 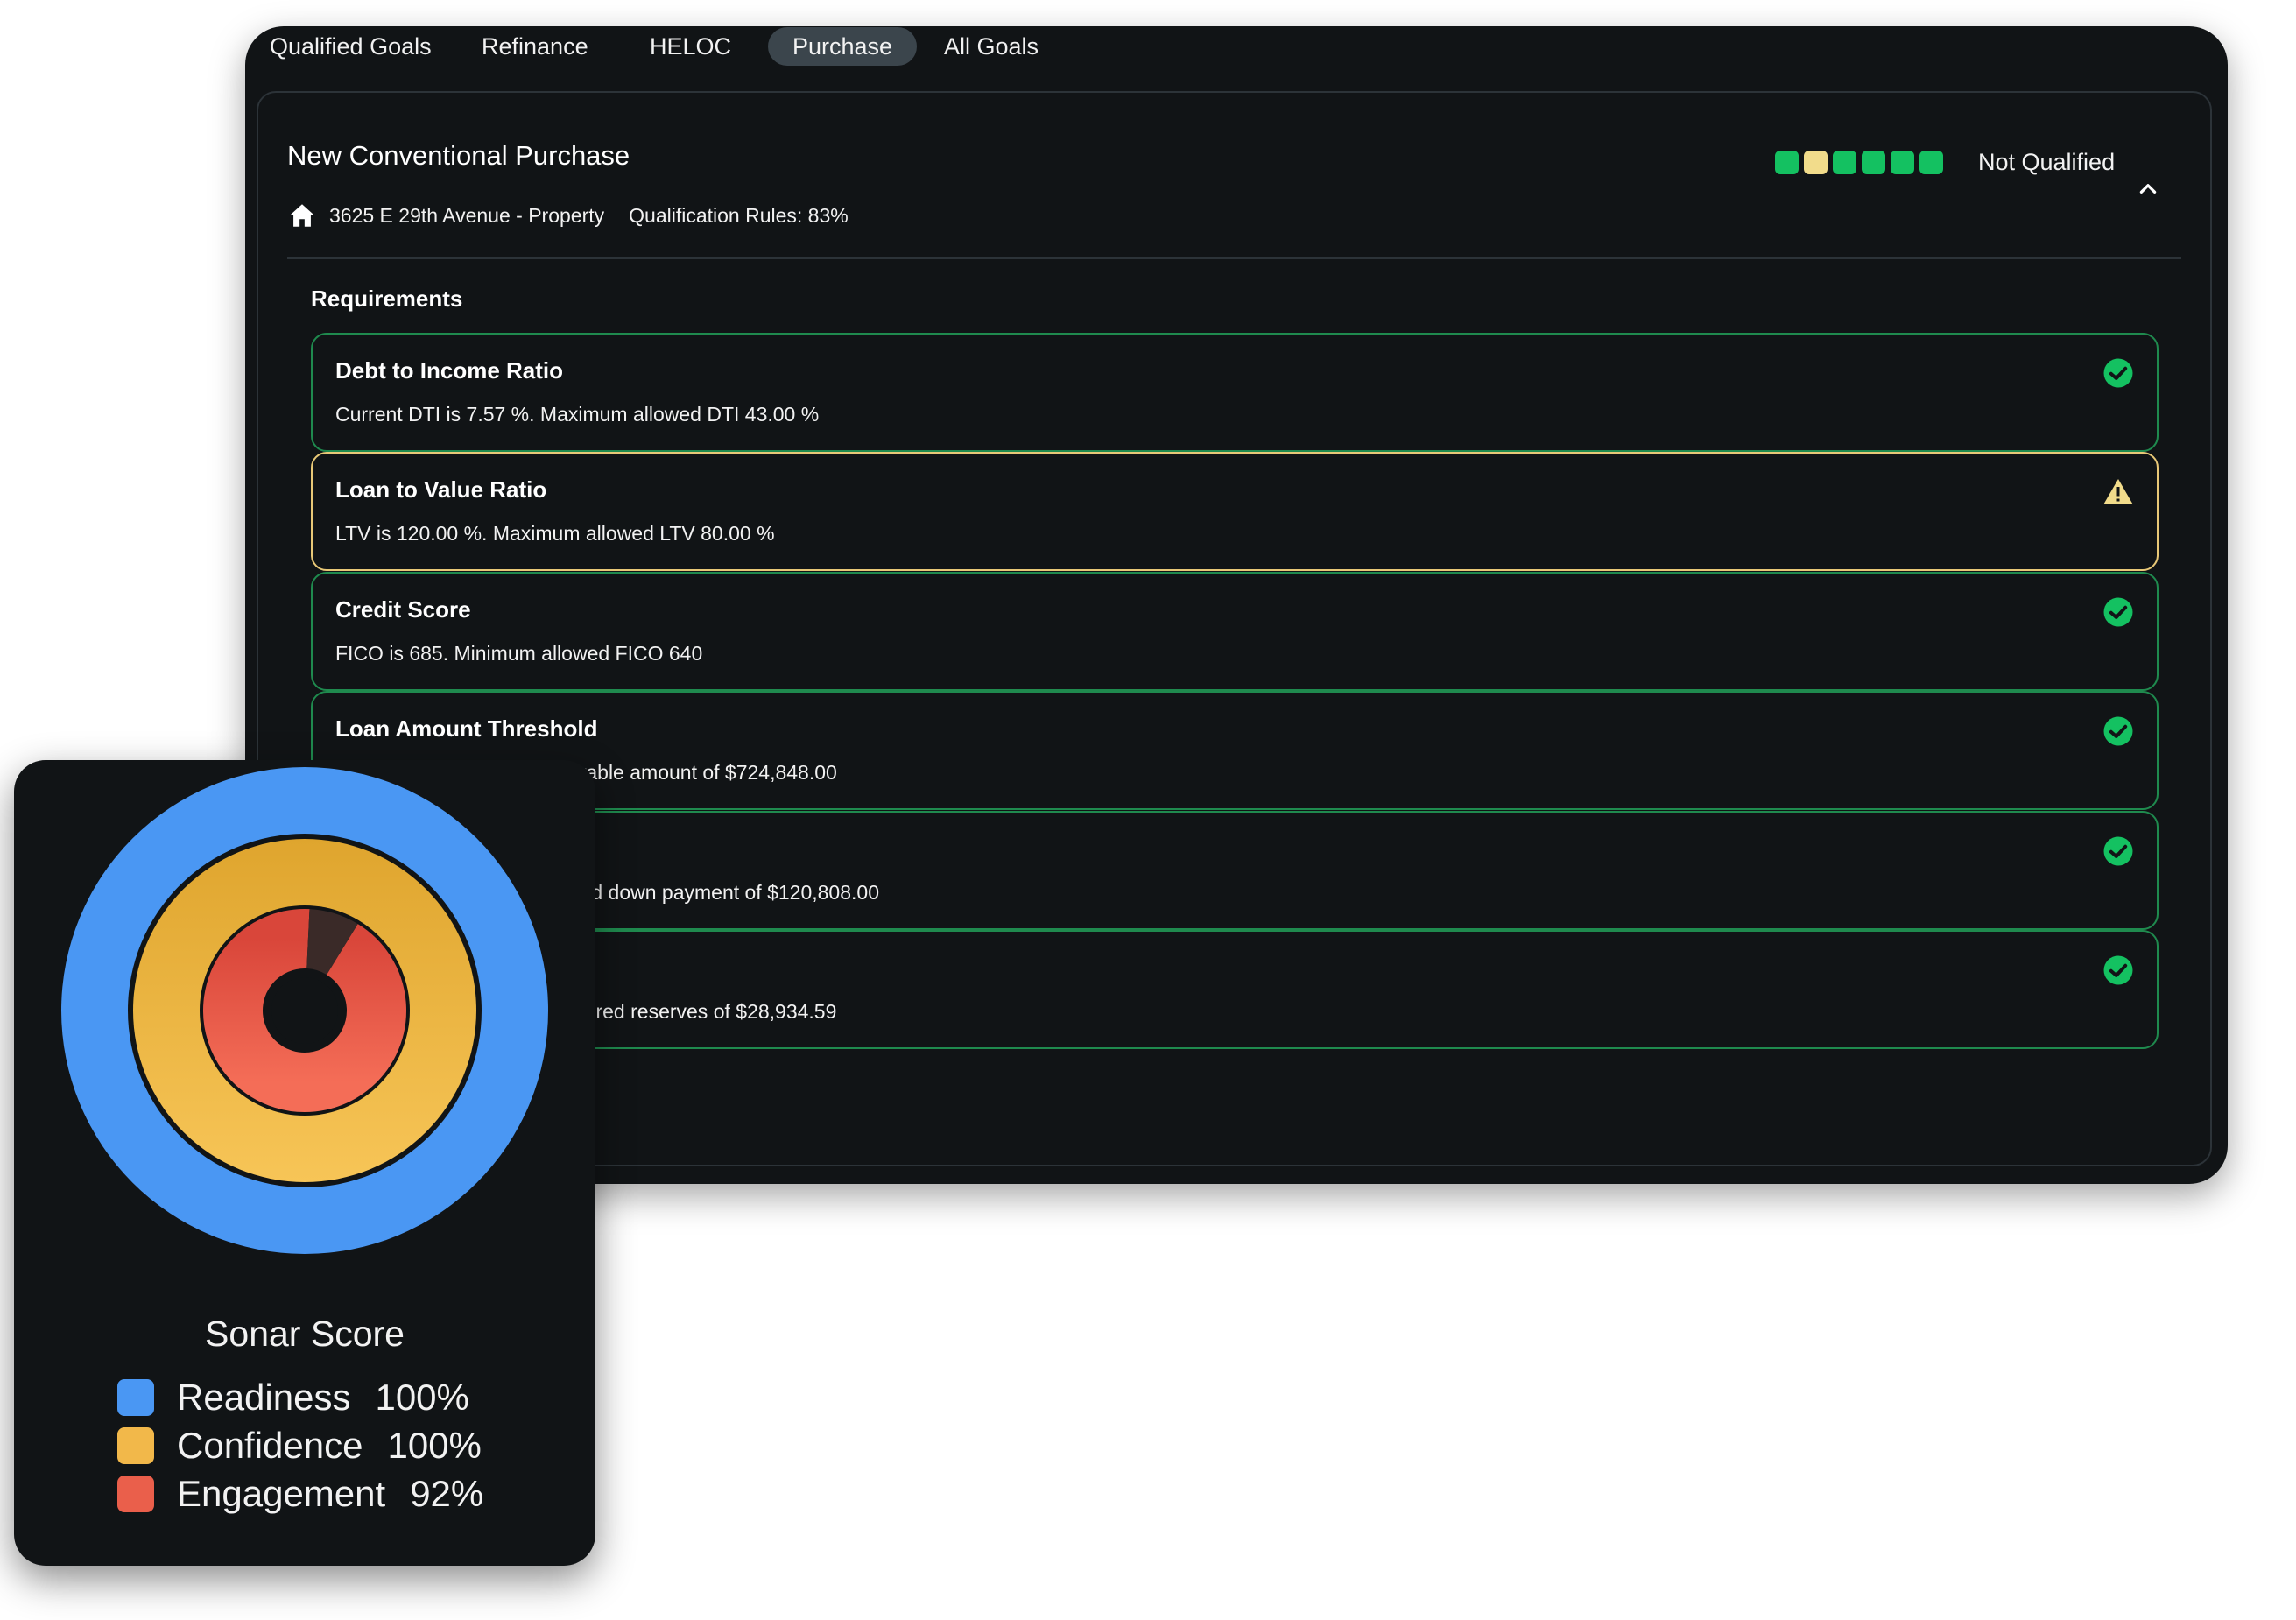 I want to click on goal-title: New Conventional Purchase, so click(x=458, y=155).